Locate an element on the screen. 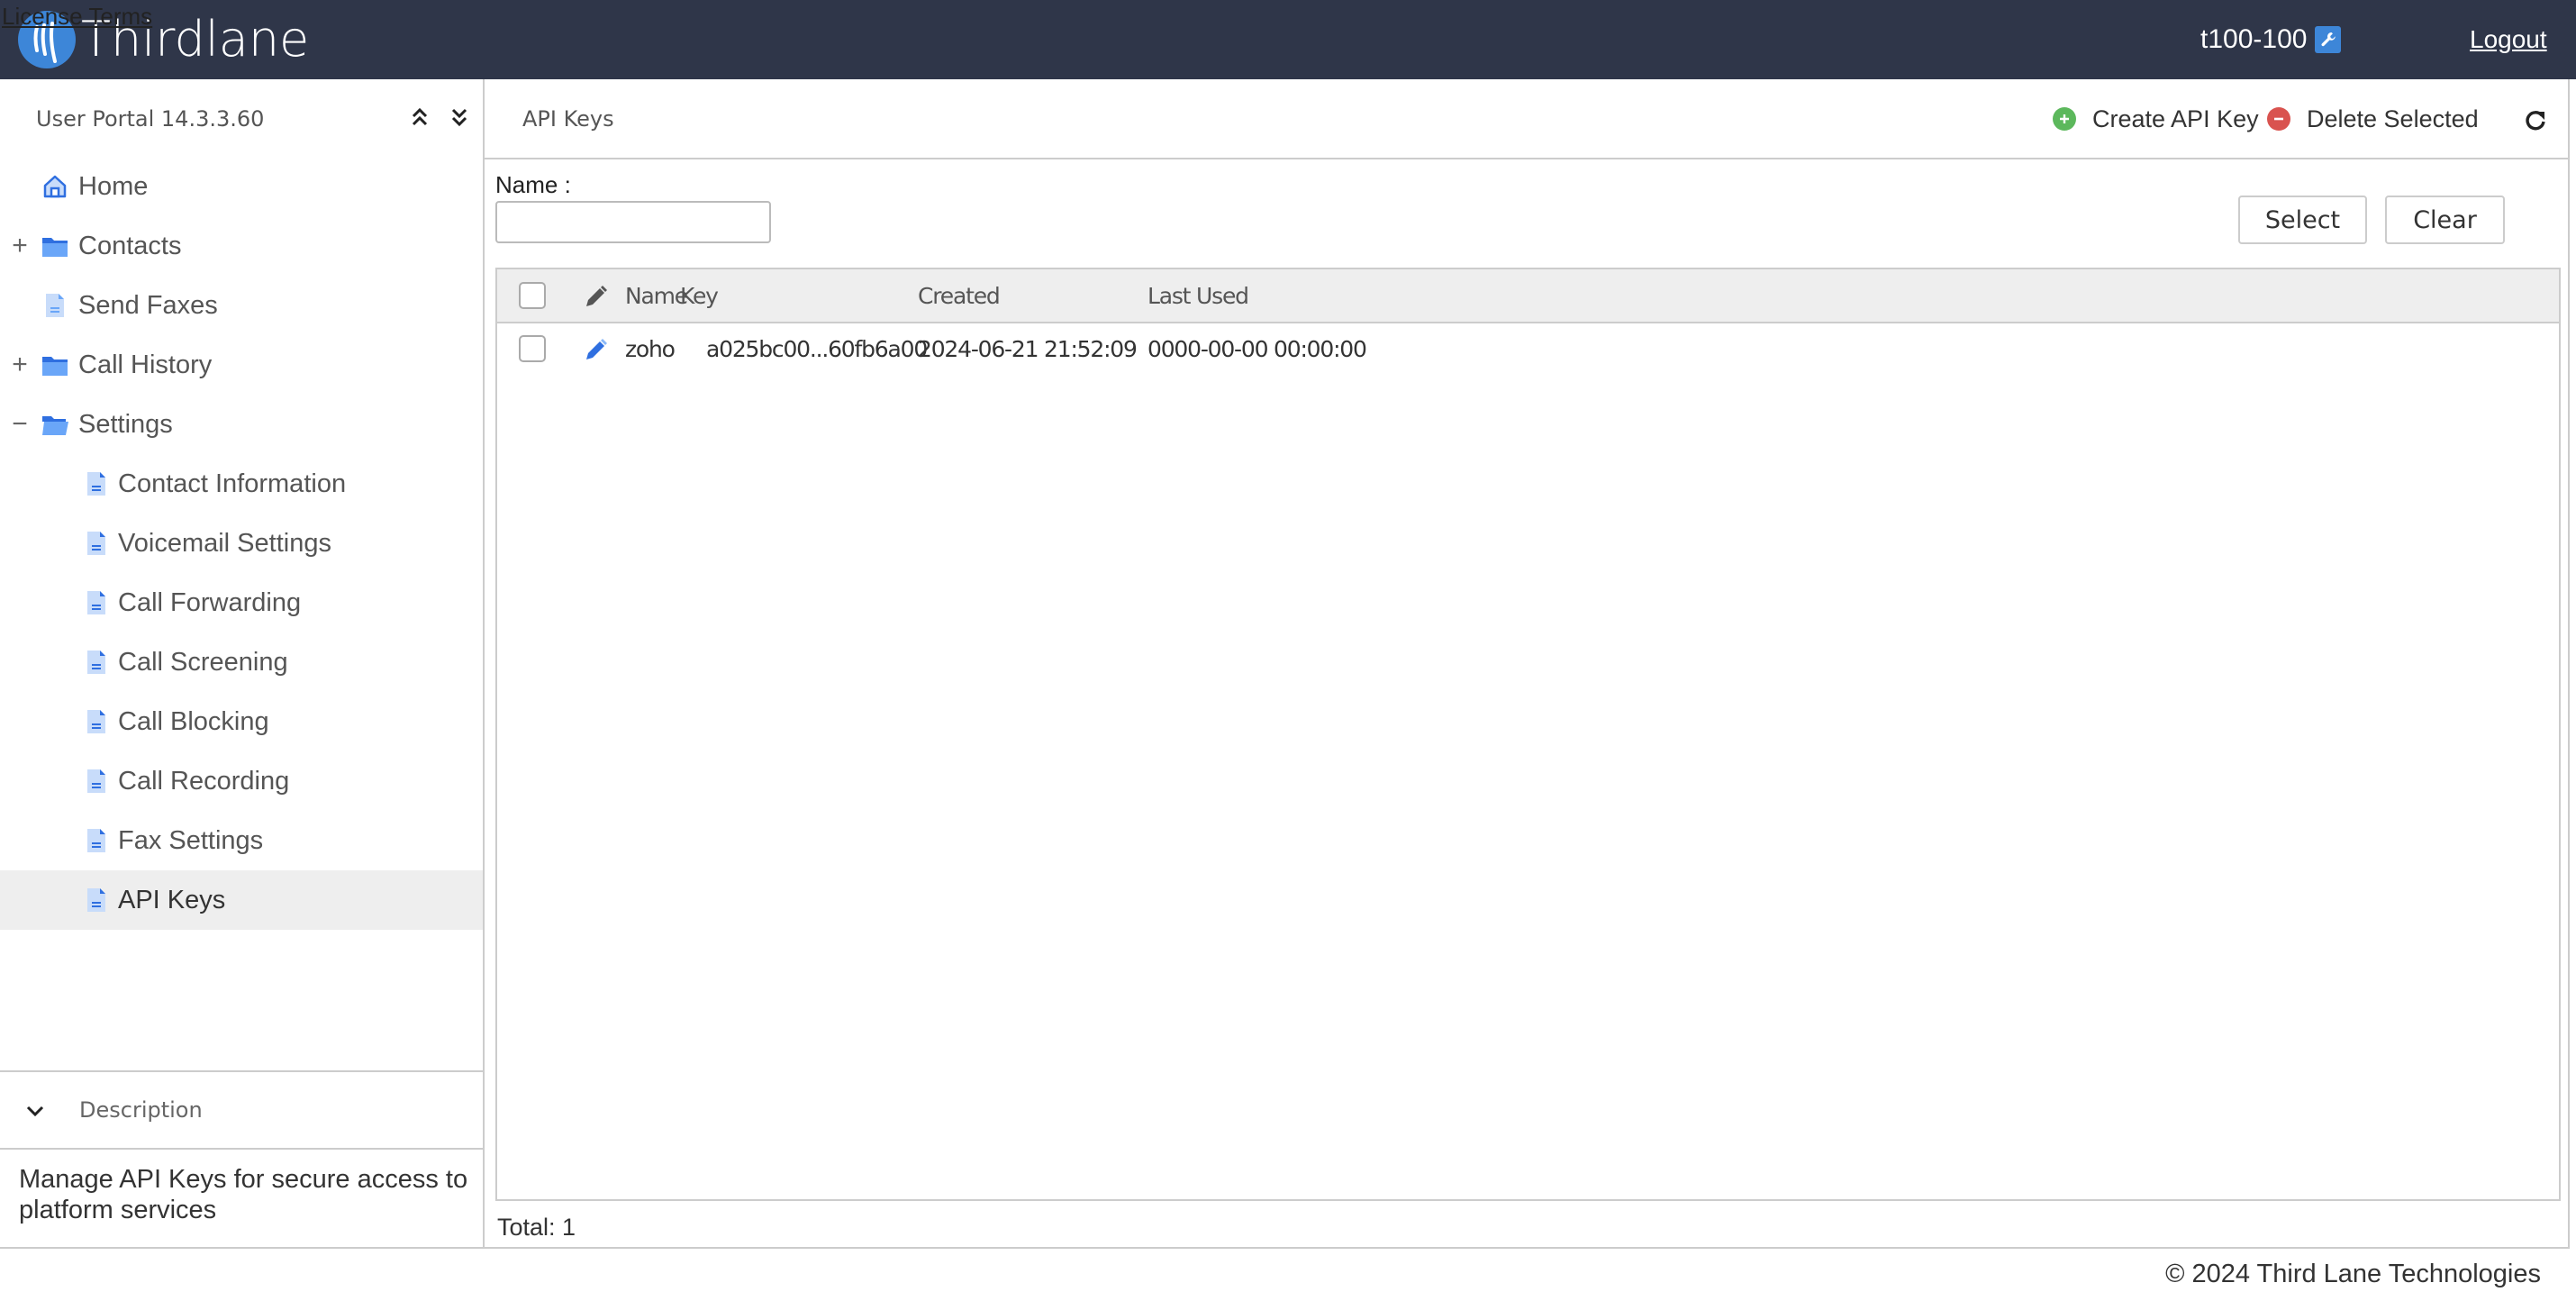  footer: © 2024 Third Lane Technologies is located at coordinates (1285, 1274).